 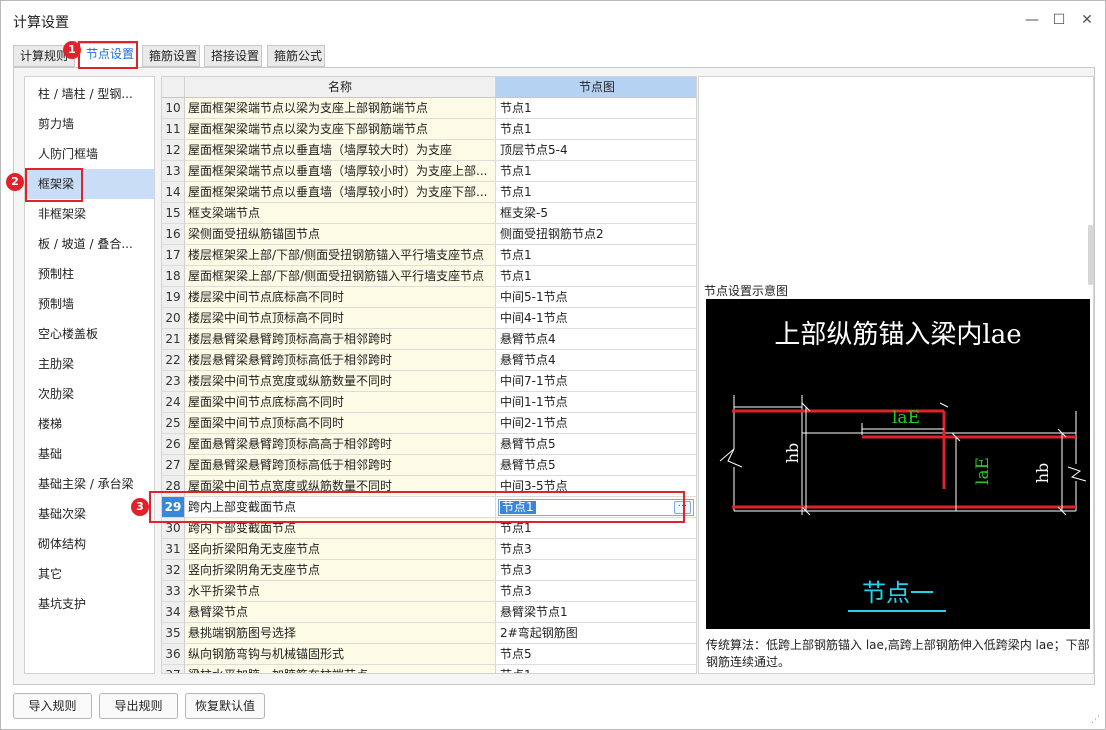 I want to click on preview-scrollbar, so click(x=1090, y=255).